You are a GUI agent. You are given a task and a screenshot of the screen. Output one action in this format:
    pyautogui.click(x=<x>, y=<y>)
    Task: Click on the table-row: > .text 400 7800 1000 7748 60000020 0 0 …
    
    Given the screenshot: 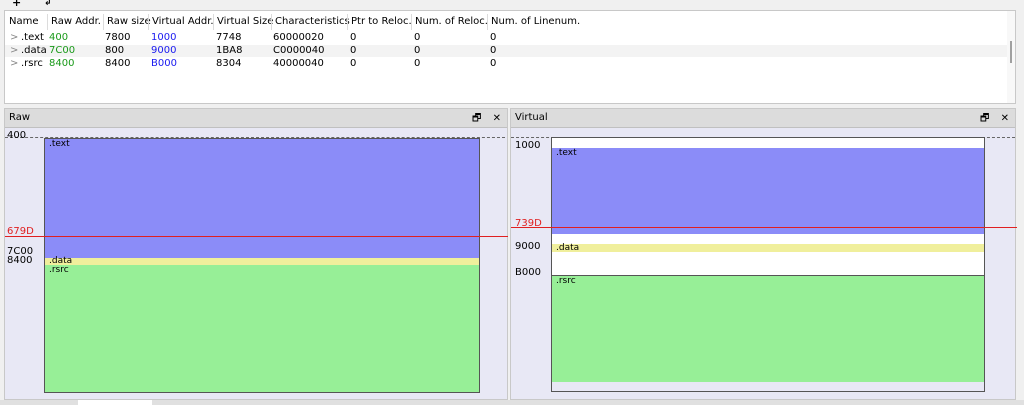 What is the action you would take?
    pyautogui.click(x=508, y=38)
    